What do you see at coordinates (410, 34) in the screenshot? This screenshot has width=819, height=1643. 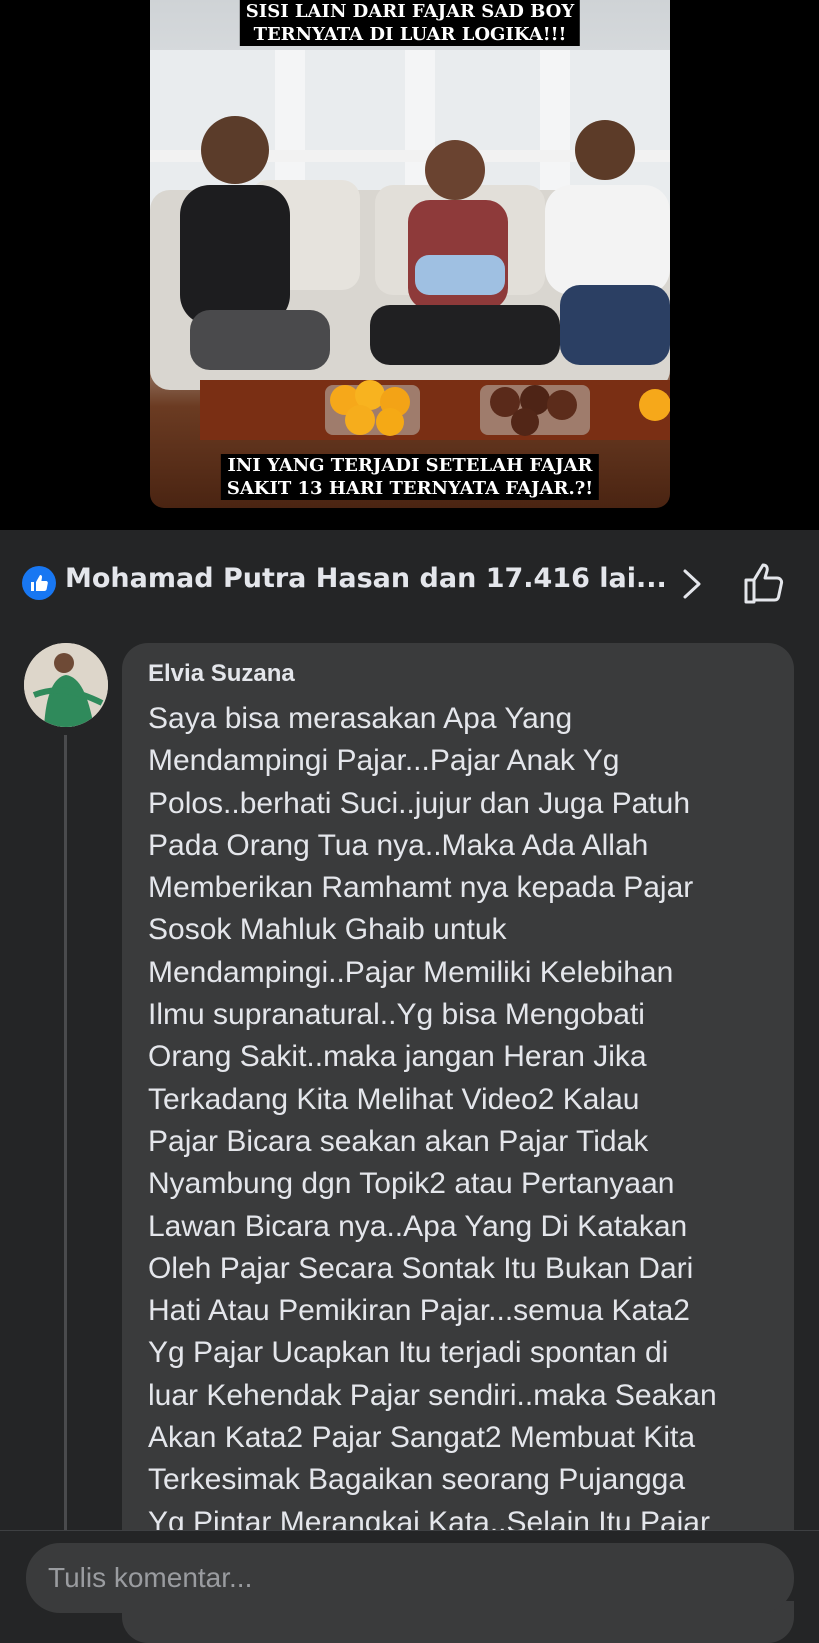 I see `caption-top-line-2: TERNYATA DI LUAR LOGIKA!!!` at bounding box center [410, 34].